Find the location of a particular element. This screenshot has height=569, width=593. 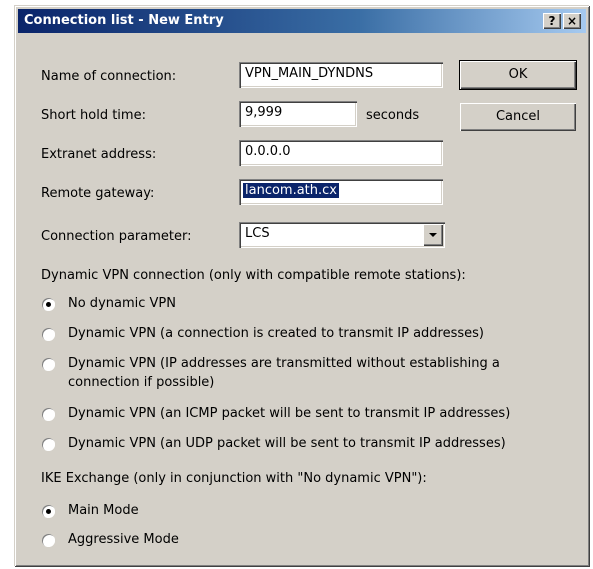

remote-gateway-value: lancom.ath.cx is located at coordinates (291, 190).